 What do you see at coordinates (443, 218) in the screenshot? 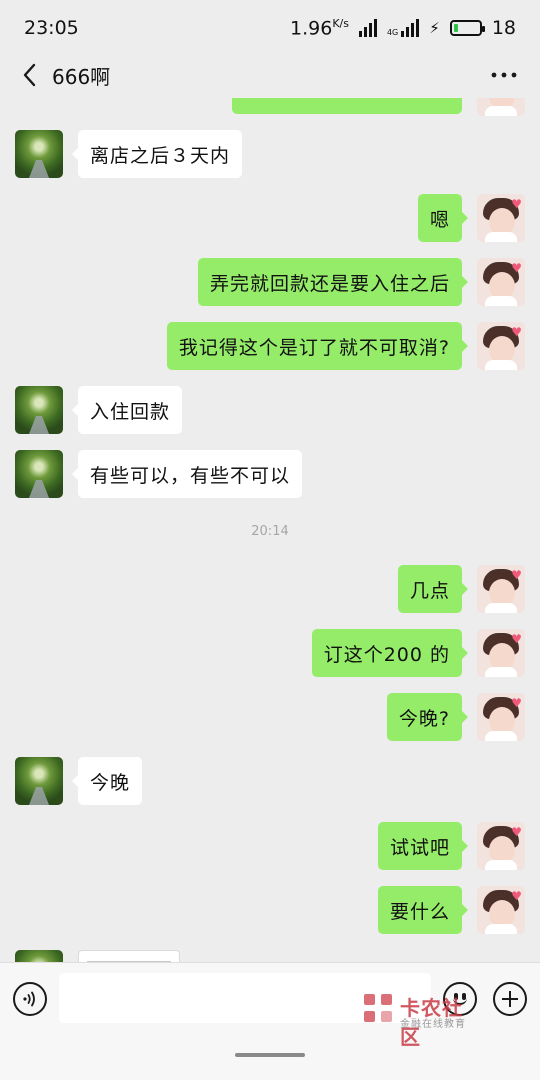
I see `message-bubble-outgoing: 嗯` at bounding box center [443, 218].